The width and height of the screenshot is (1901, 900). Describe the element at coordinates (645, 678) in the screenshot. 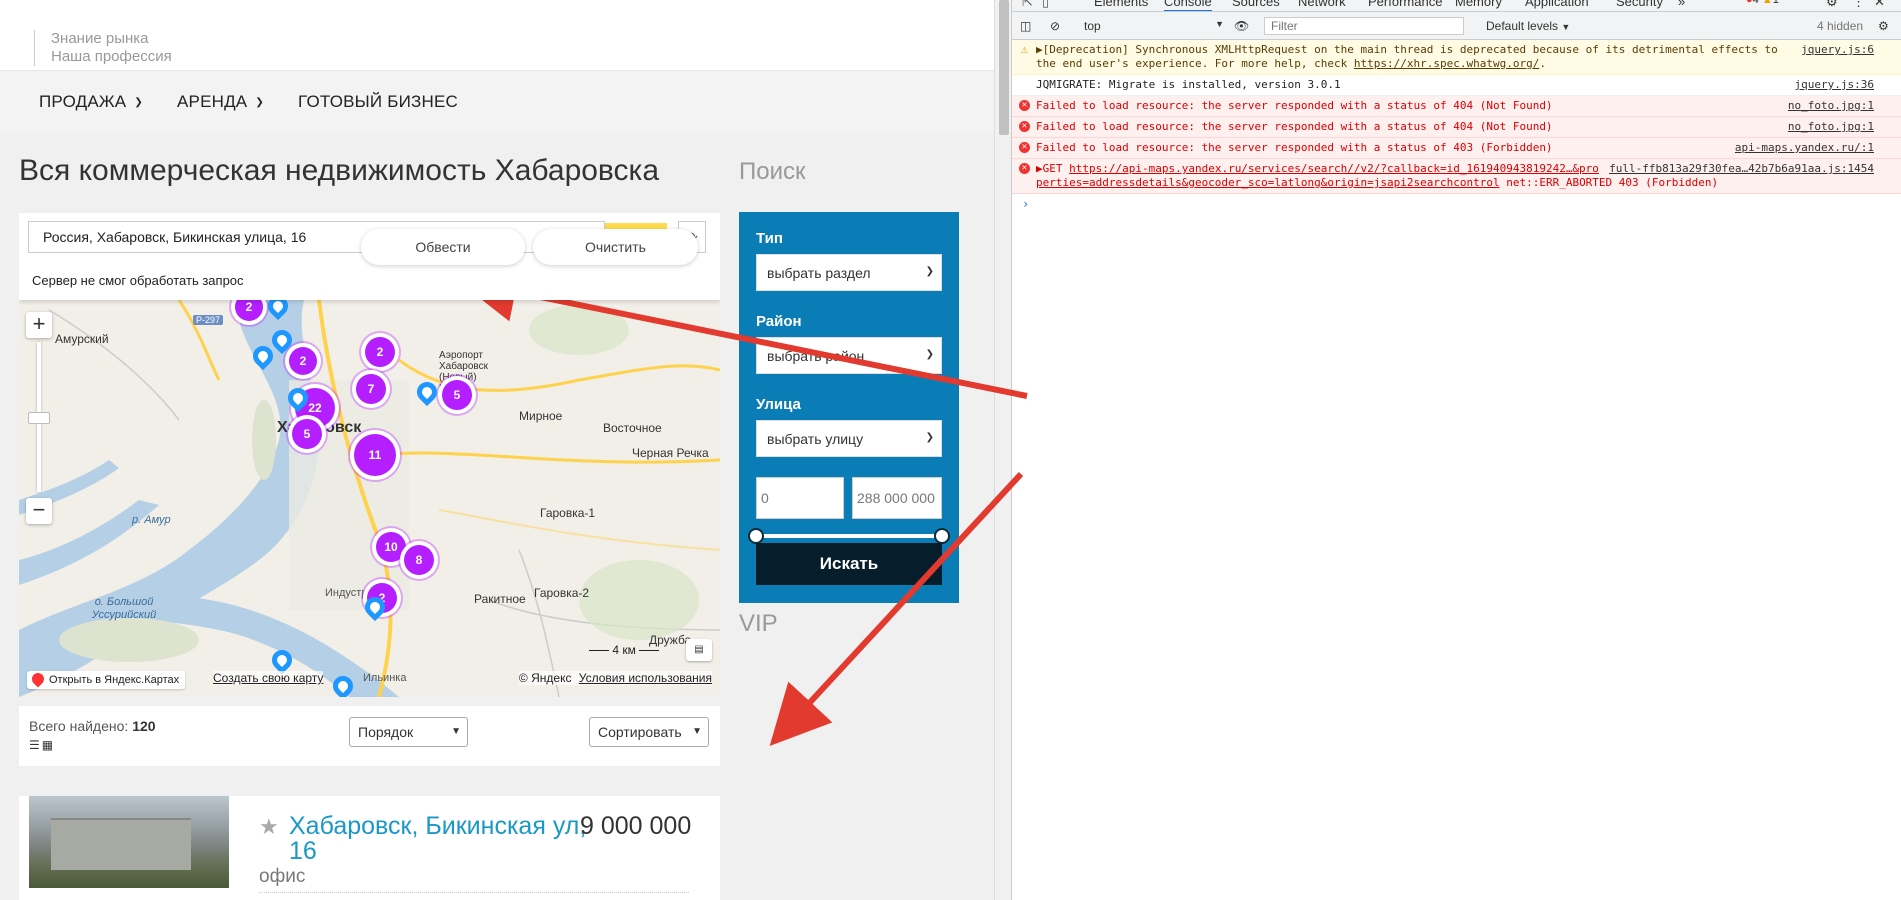

I see `terms-link: Условия использования` at that location.